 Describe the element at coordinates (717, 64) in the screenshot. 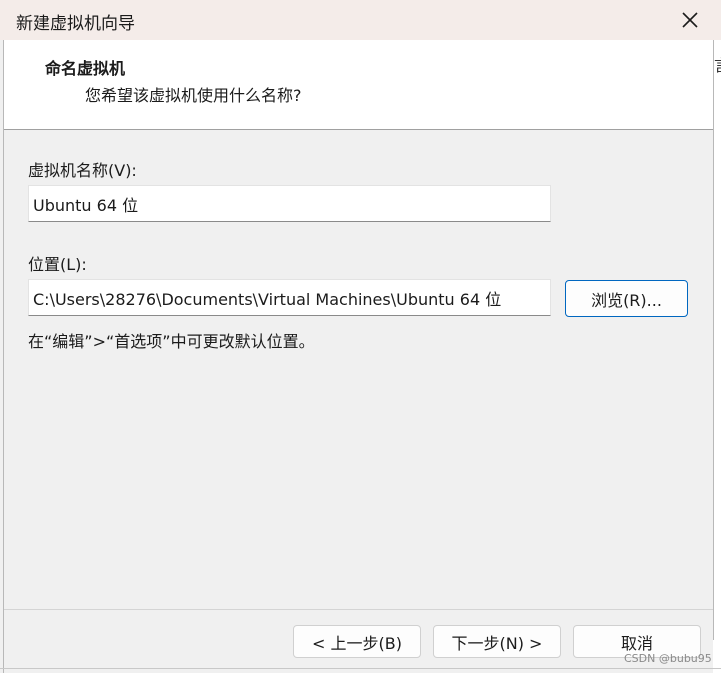

I see `background-partial-text: 言` at that location.